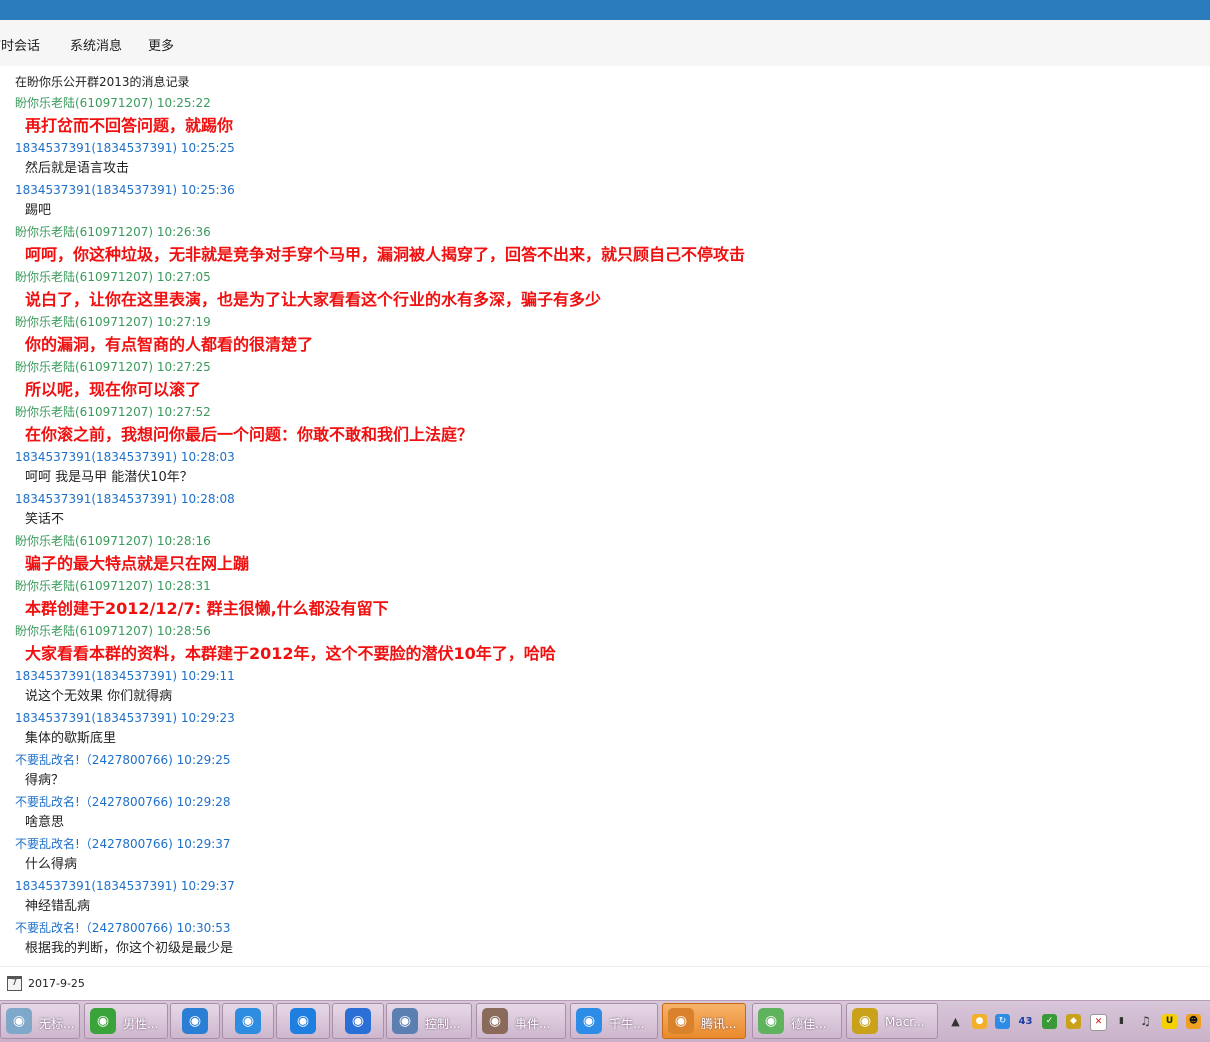  I want to click on baidu-cloud-icon: ◉, so click(303, 1021).